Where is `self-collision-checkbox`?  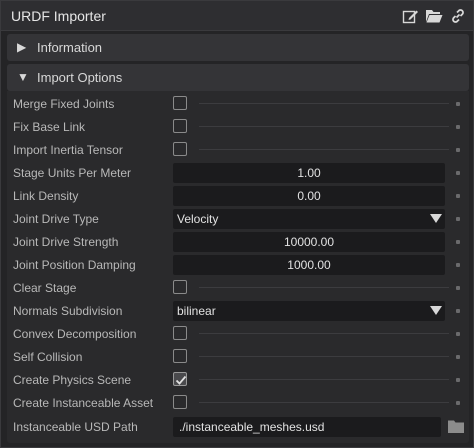 self-collision-checkbox is located at coordinates (180, 356).